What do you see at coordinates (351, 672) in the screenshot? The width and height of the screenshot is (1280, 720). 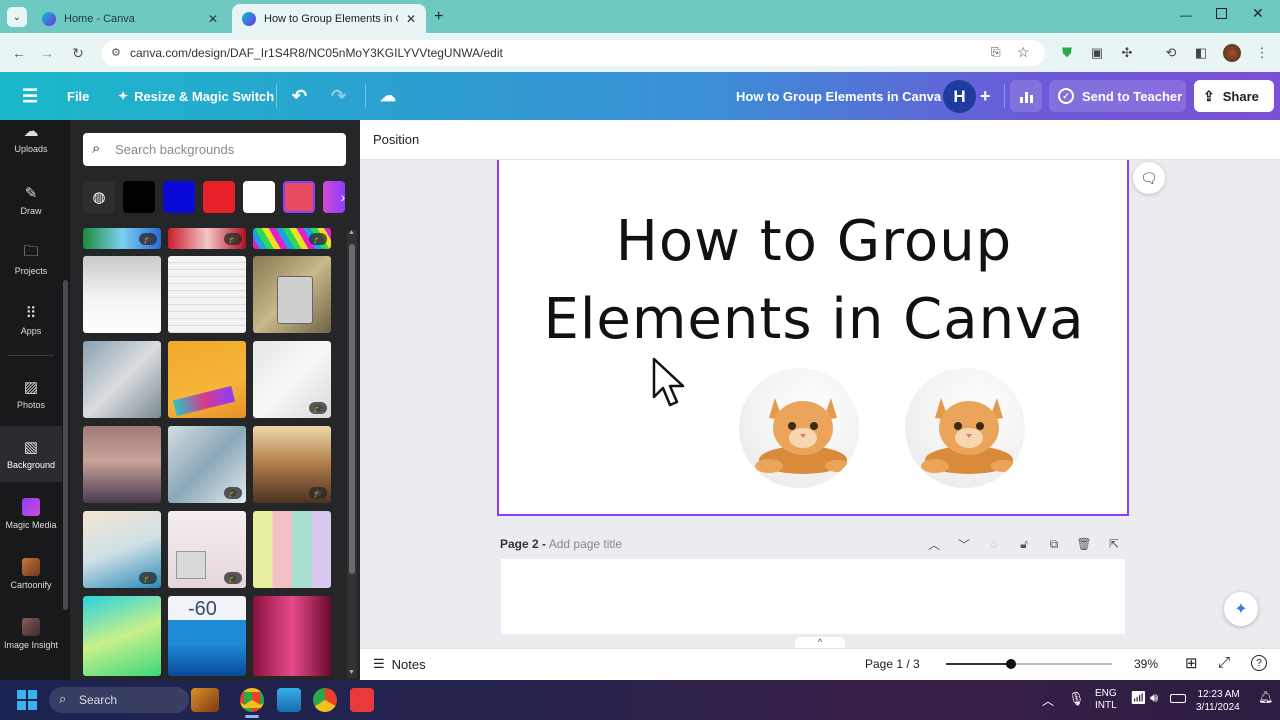 I see `scroll-down-icon: ▼` at bounding box center [351, 672].